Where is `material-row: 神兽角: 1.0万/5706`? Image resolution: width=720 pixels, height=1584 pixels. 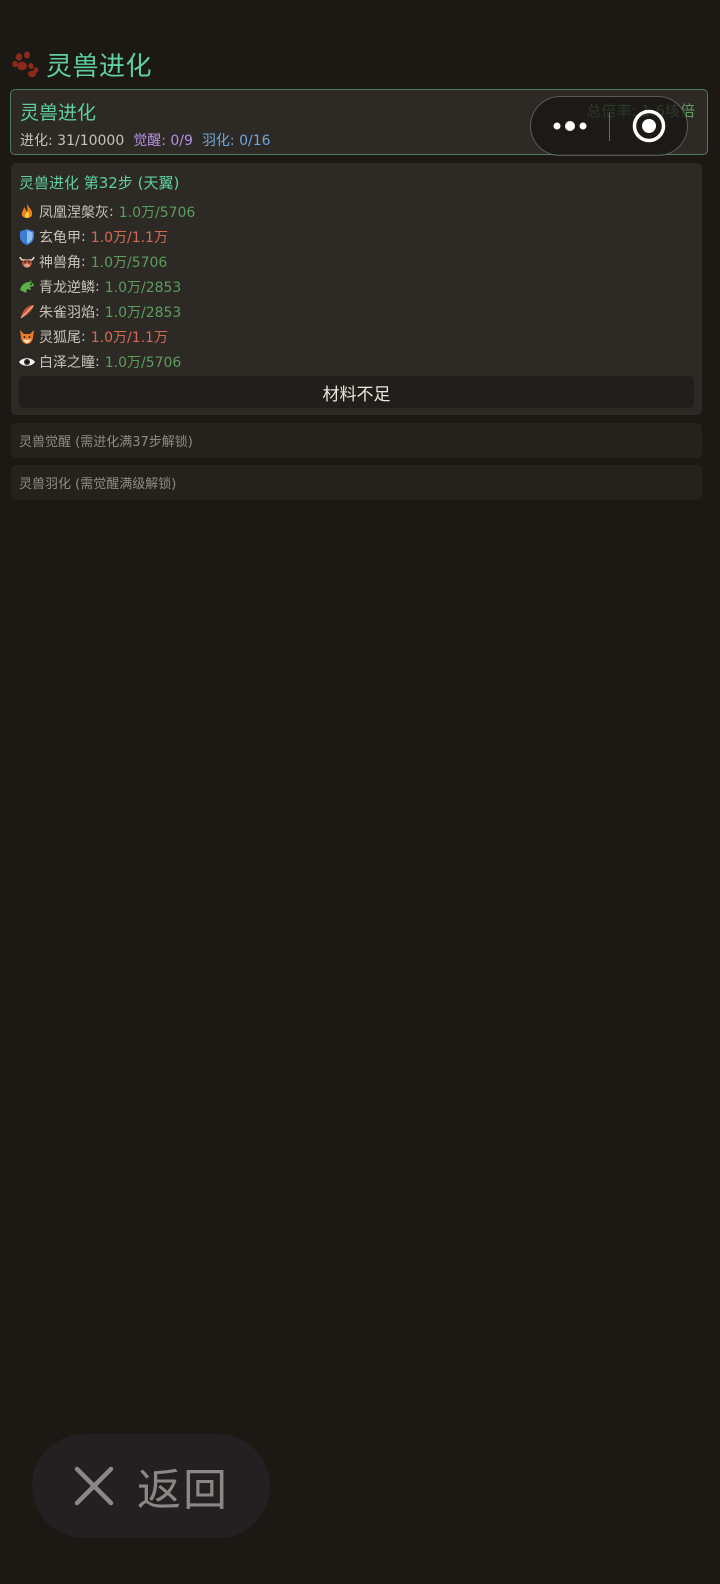
material-row: 神兽角: 1.0万/5706 is located at coordinates (106, 261).